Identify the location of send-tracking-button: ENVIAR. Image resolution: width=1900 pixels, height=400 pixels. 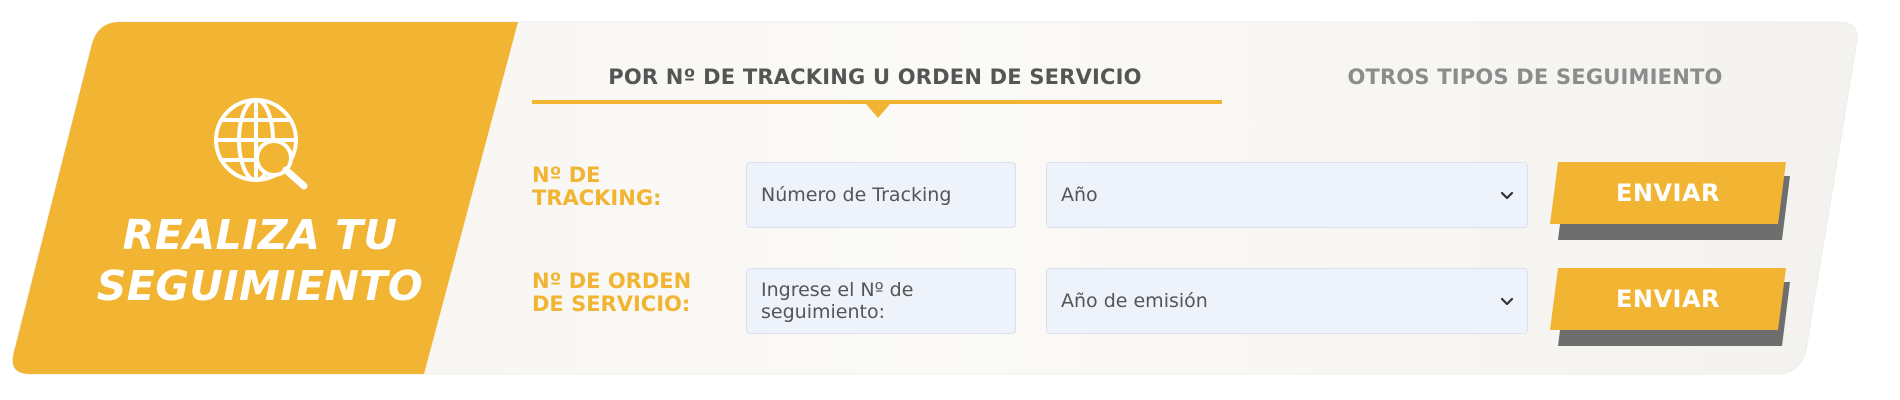
(1670, 201).